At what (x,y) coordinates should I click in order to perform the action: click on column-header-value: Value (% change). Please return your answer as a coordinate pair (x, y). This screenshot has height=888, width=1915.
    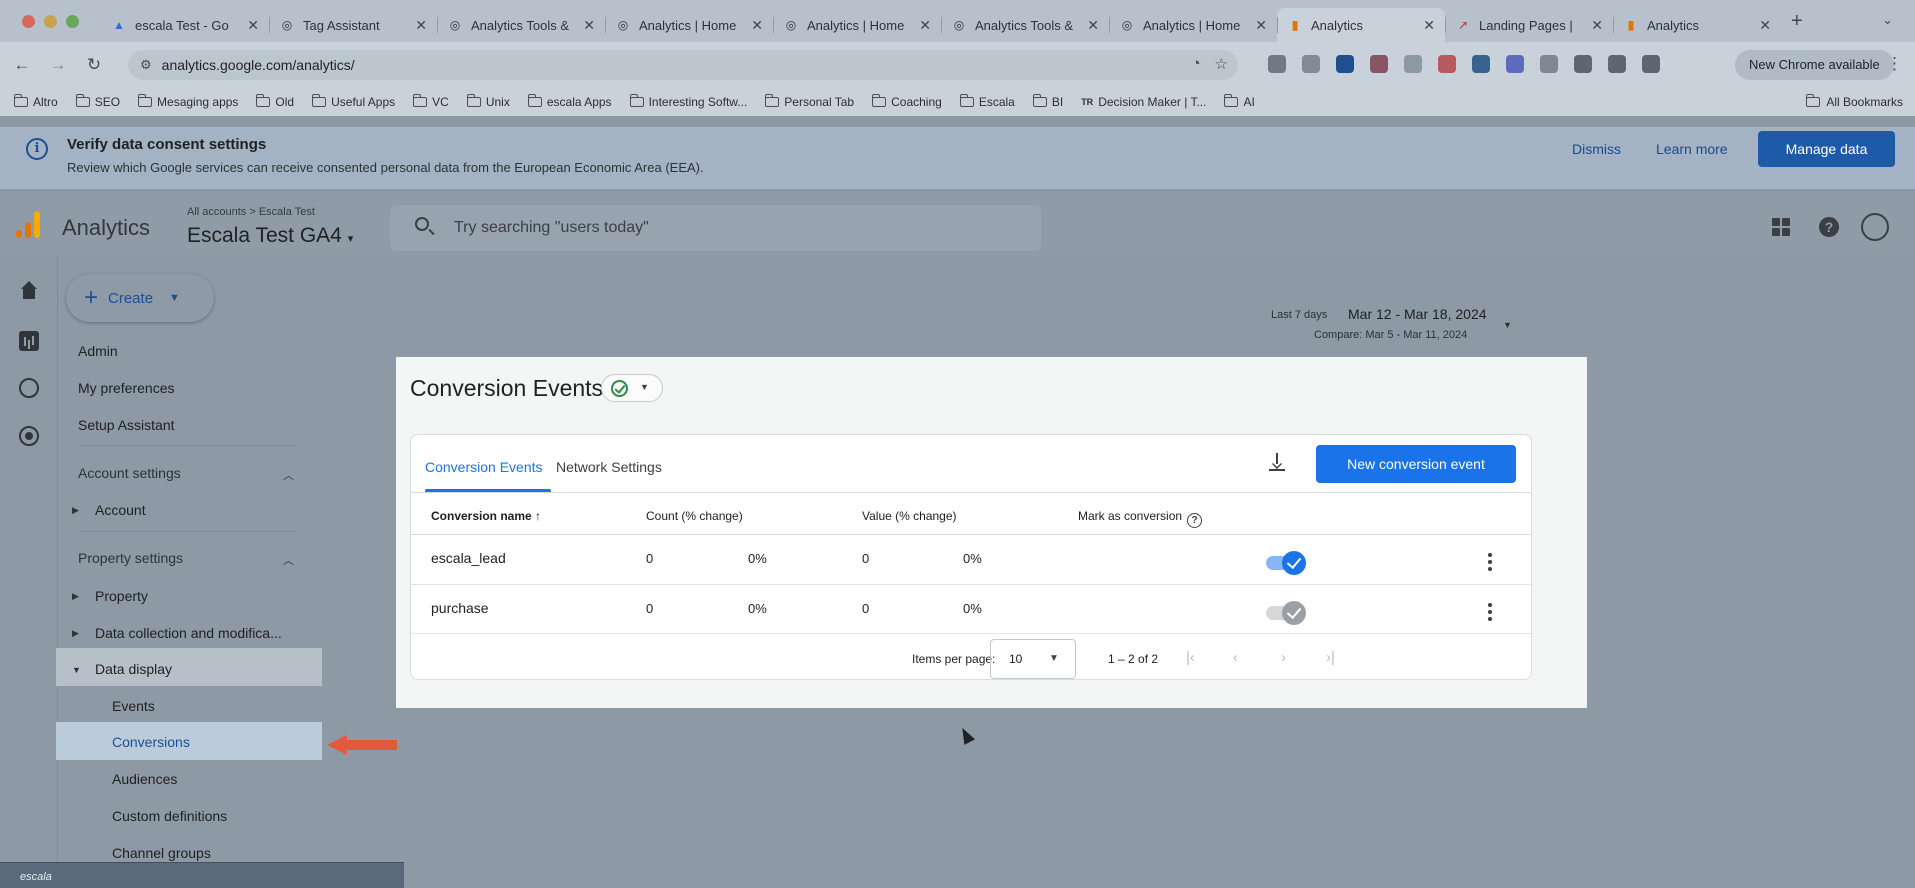
    Looking at the image, I should click on (909, 516).